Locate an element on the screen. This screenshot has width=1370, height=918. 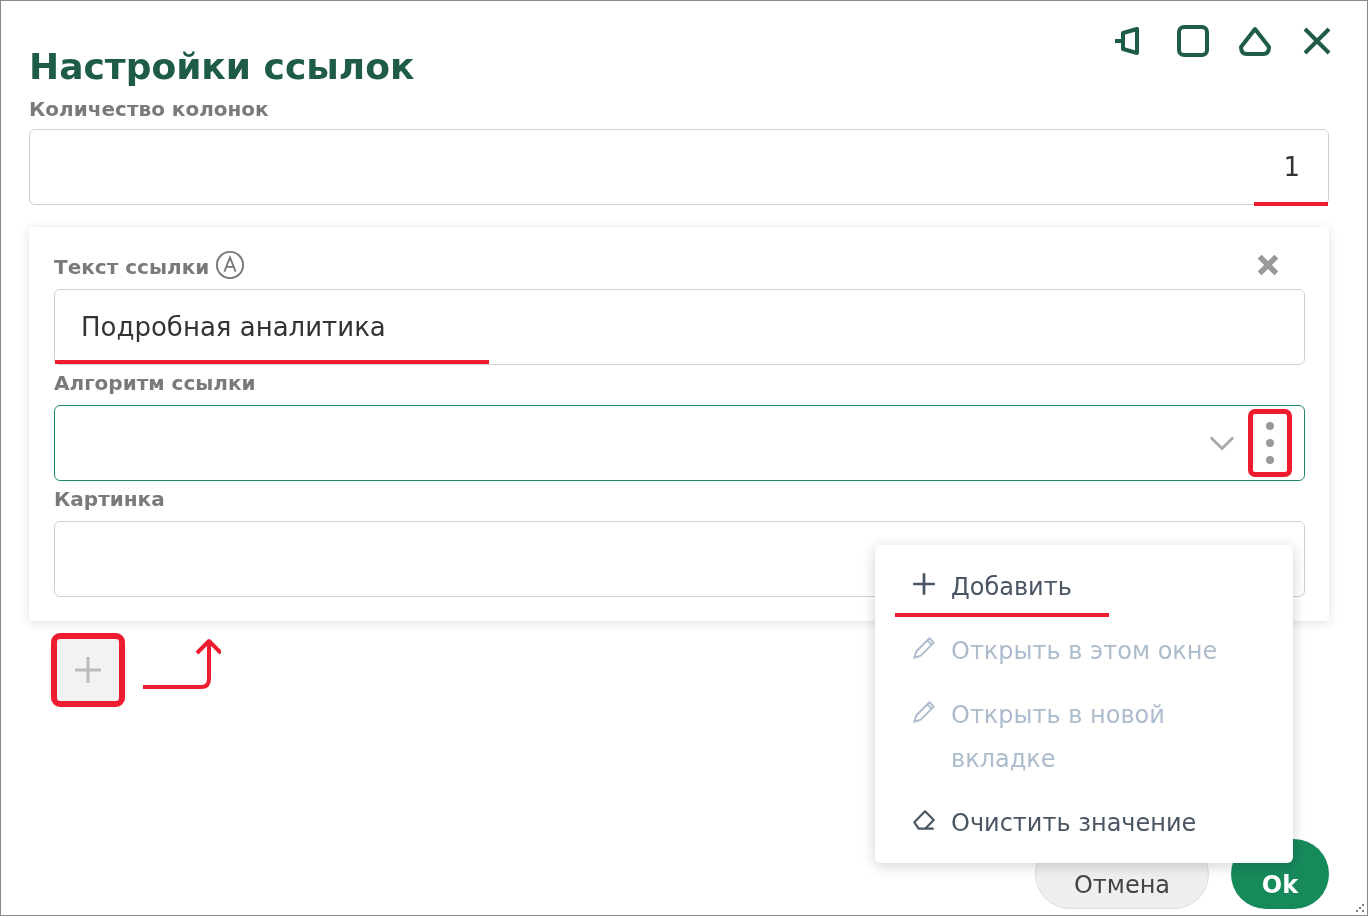
field-label: Алгоритм ссылки is located at coordinates (155, 383).